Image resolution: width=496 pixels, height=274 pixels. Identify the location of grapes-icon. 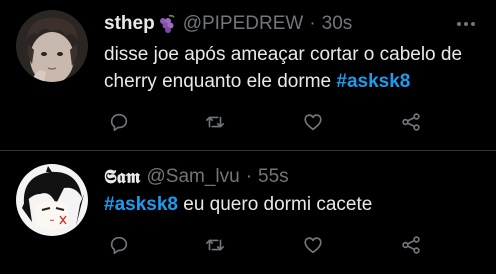
(167, 23).